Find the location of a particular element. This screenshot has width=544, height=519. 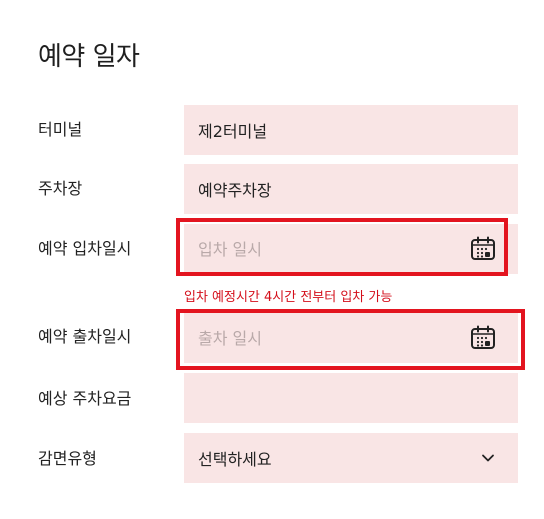

discount-type-label: 감면유형 is located at coordinates (67, 458).